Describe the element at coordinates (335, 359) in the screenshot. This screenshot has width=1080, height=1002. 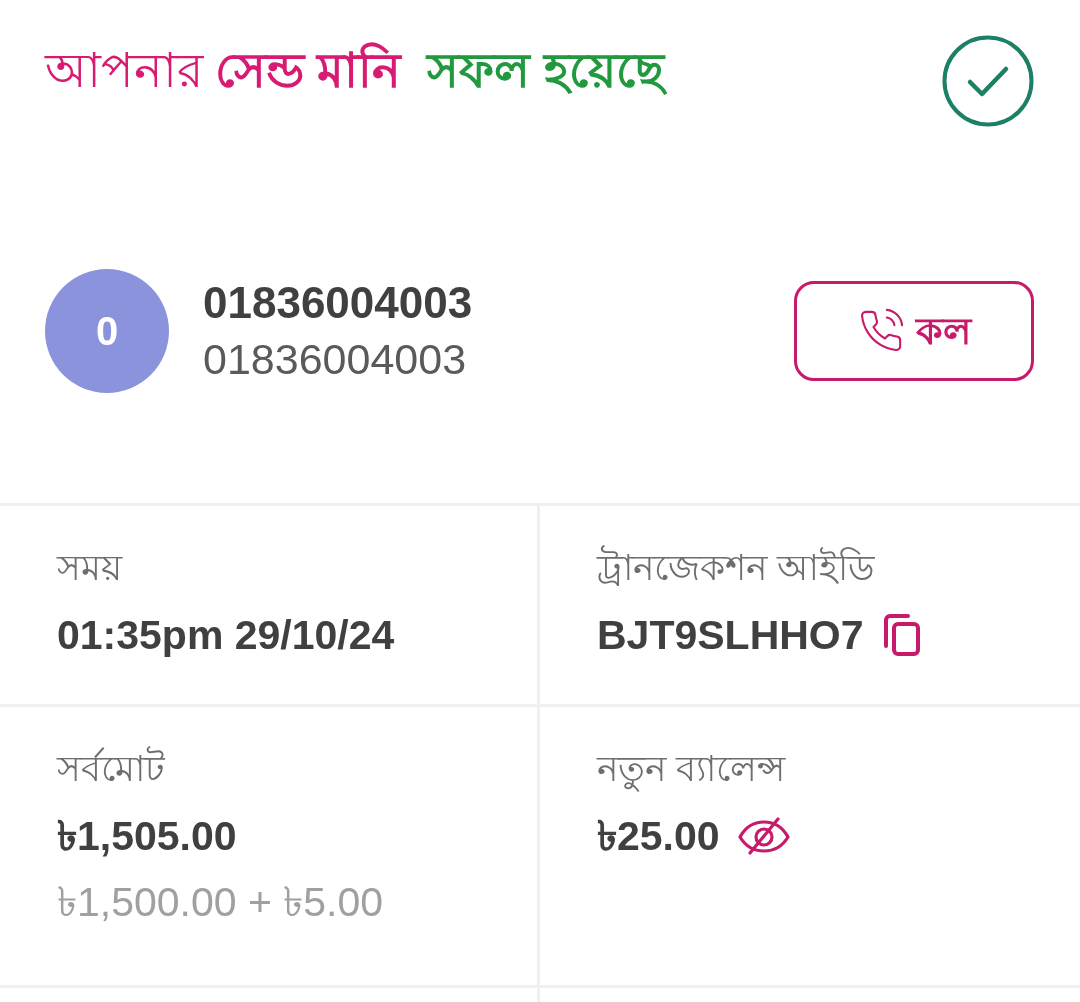
I see `recipient-number: 01836004003` at that location.